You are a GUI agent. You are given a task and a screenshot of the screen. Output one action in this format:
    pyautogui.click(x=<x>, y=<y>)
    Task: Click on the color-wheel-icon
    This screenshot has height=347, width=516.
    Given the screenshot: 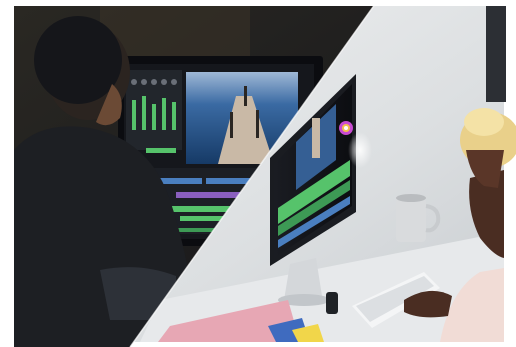 What is the action you would take?
    pyautogui.click(x=346, y=128)
    